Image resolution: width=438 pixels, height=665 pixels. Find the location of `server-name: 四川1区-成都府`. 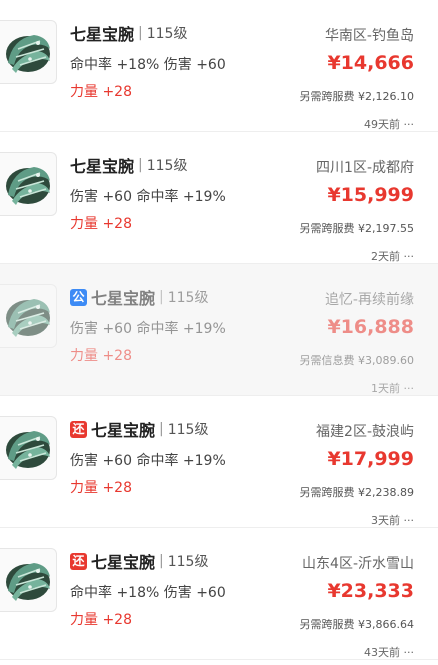

server-name: 四川1区-成都府 is located at coordinates (365, 168).